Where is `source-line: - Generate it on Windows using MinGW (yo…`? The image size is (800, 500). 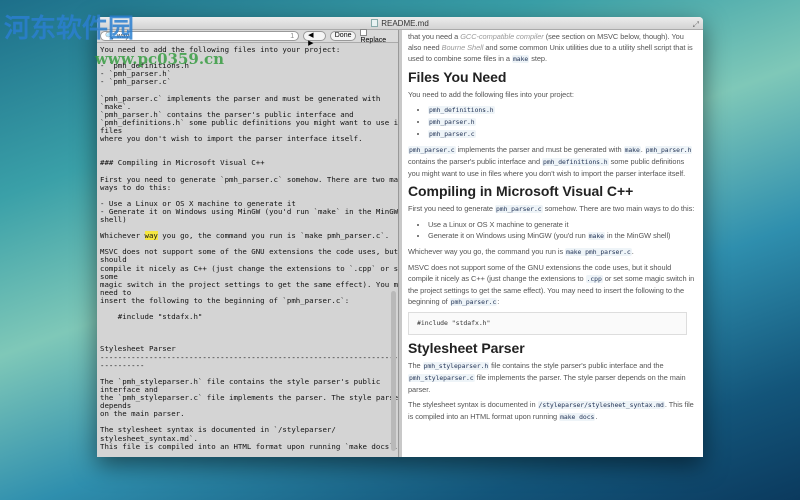
source-line: - Generate it on Windows using MinGW (yo… is located at coordinates (249, 211).